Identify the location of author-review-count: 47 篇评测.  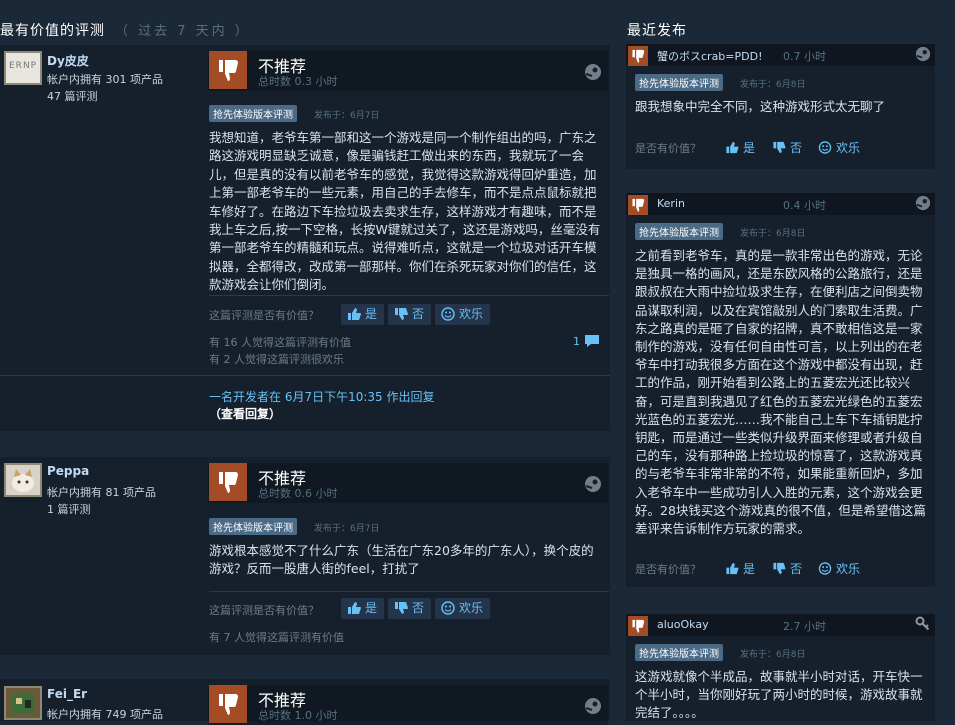
(72, 96).